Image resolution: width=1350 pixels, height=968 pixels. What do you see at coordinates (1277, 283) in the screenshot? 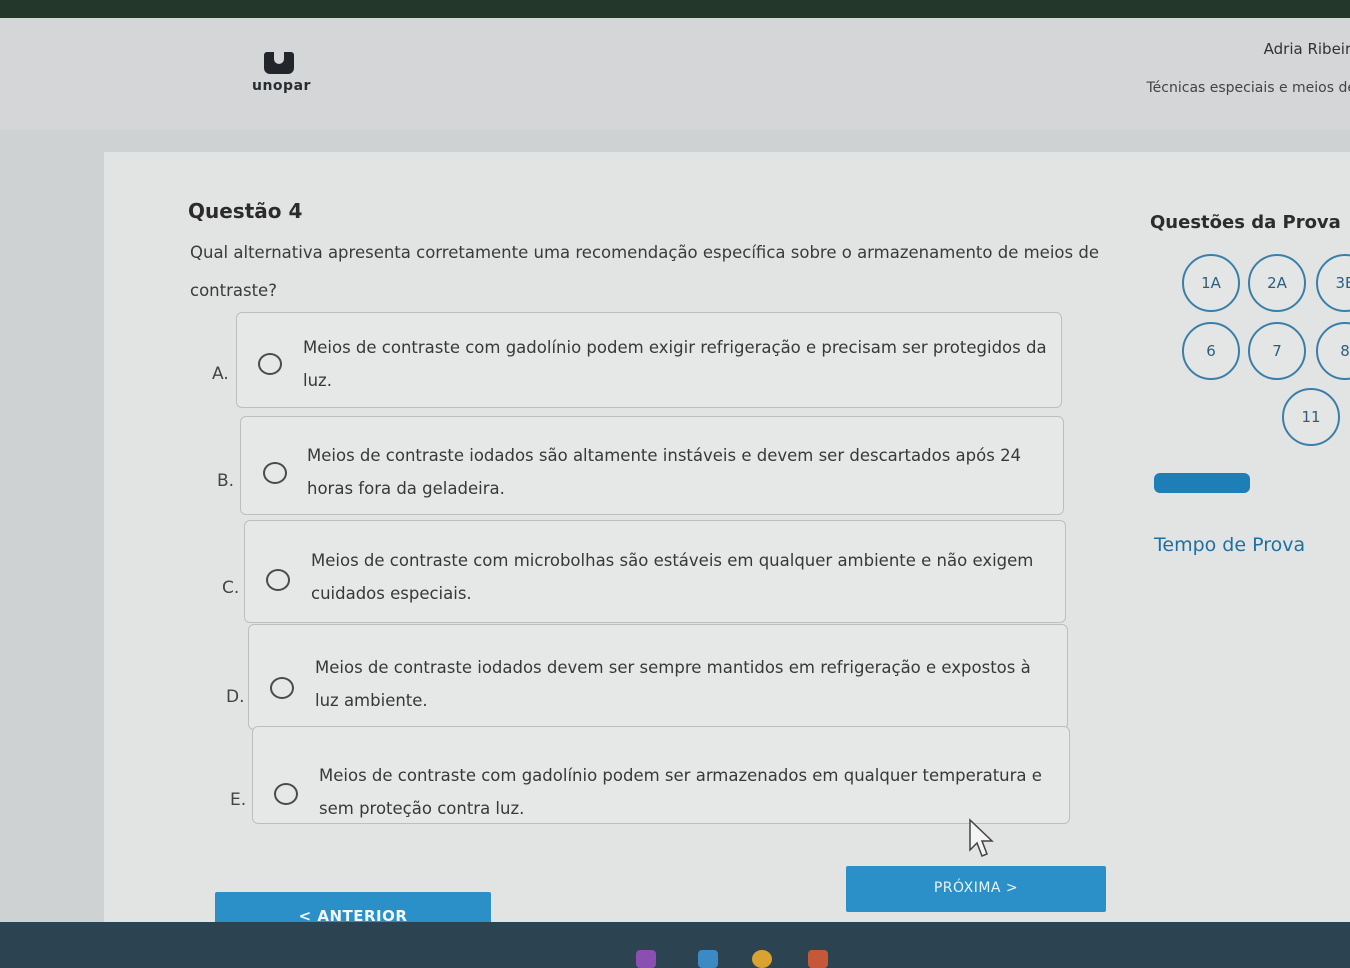
I see `question-nav-2: 2A` at bounding box center [1277, 283].